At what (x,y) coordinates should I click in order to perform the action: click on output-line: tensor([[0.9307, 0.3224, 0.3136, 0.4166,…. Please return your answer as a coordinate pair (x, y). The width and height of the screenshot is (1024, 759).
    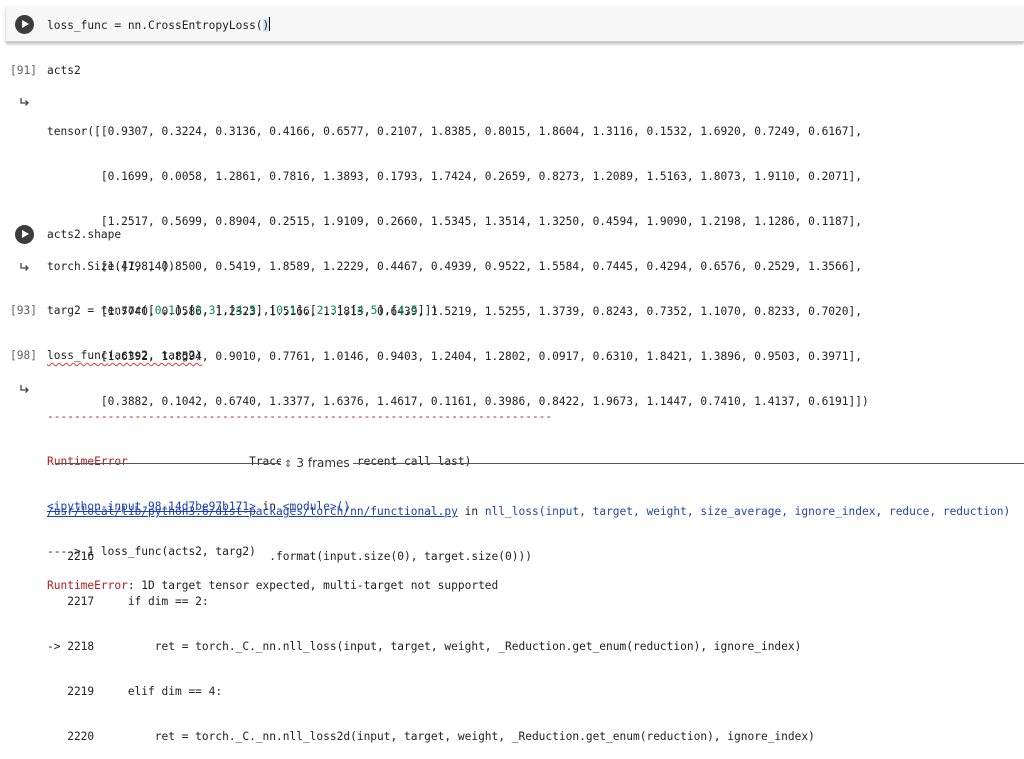
    Looking at the image, I should click on (454, 131).